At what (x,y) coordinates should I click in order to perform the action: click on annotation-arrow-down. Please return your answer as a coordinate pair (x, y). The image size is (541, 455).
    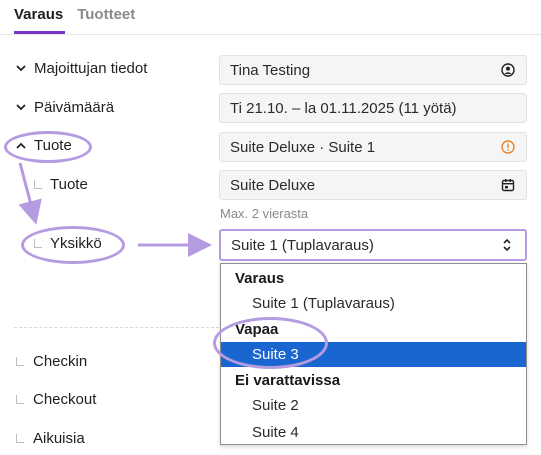
    Looking at the image, I should click on (30, 193).